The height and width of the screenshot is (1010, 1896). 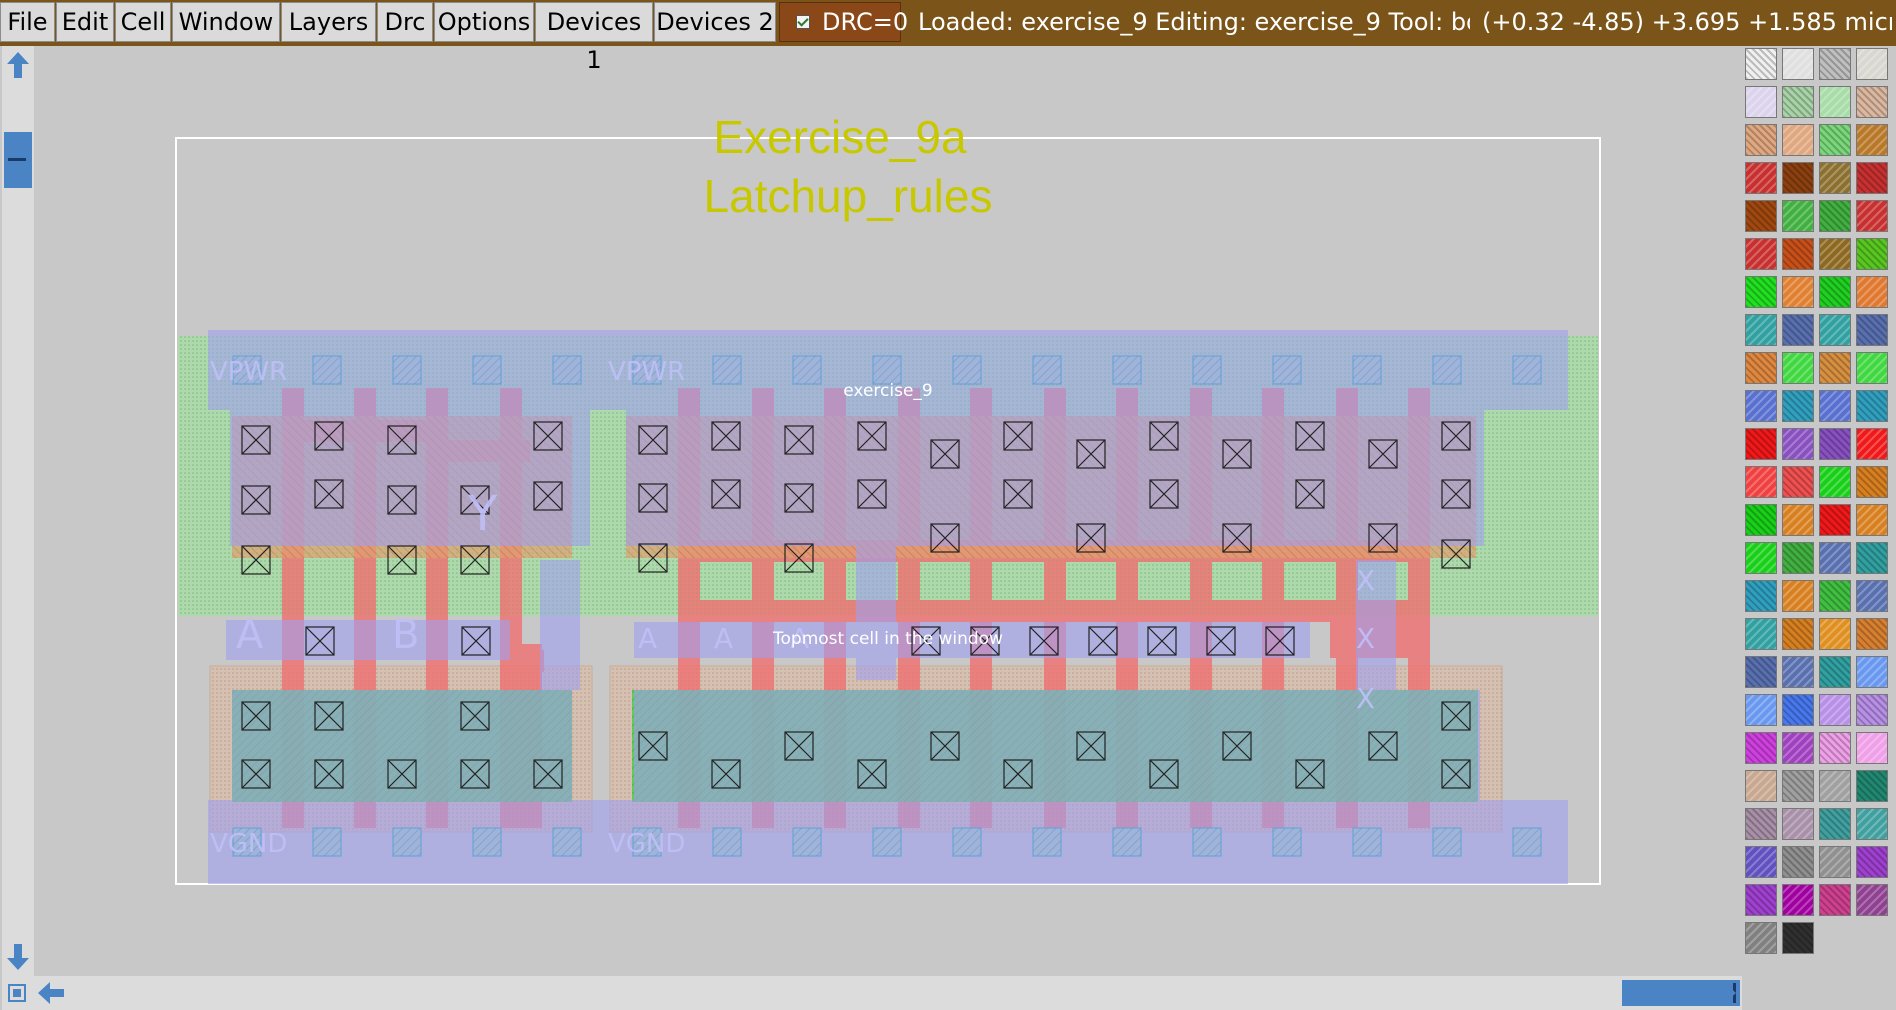 I want to click on arrow-down-icon, so click(x=18, y=957).